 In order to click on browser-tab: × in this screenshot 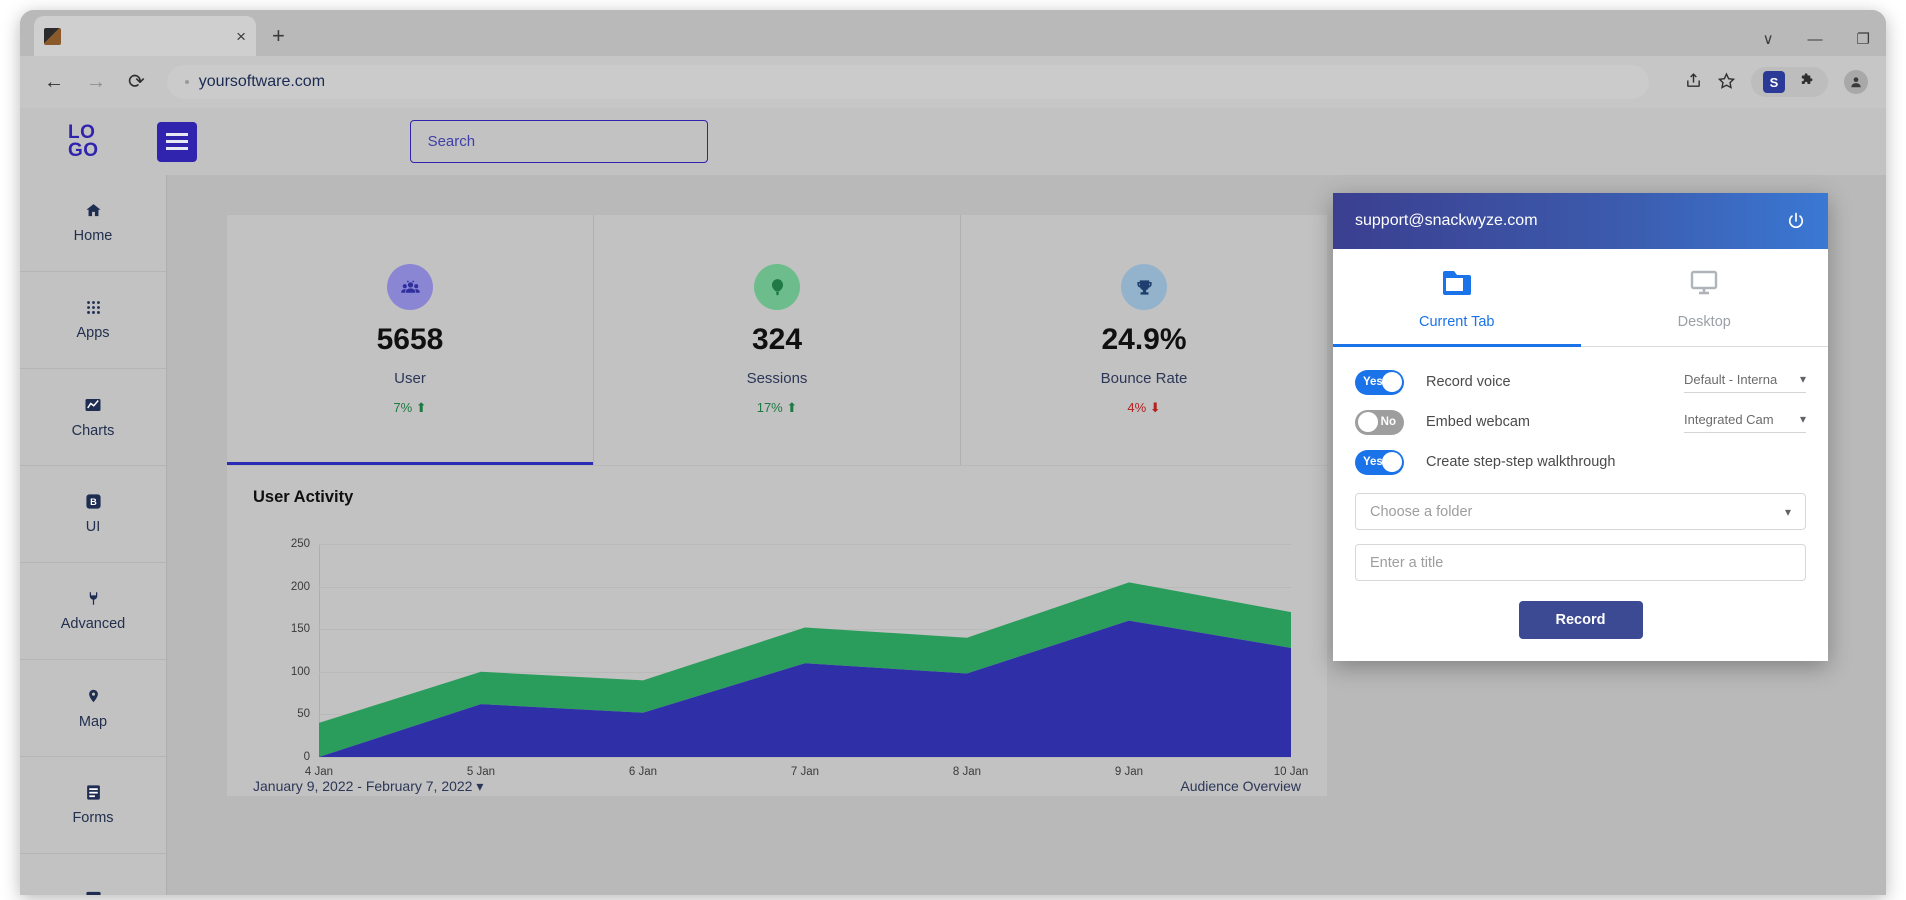, I will do `click(145, 36)`.